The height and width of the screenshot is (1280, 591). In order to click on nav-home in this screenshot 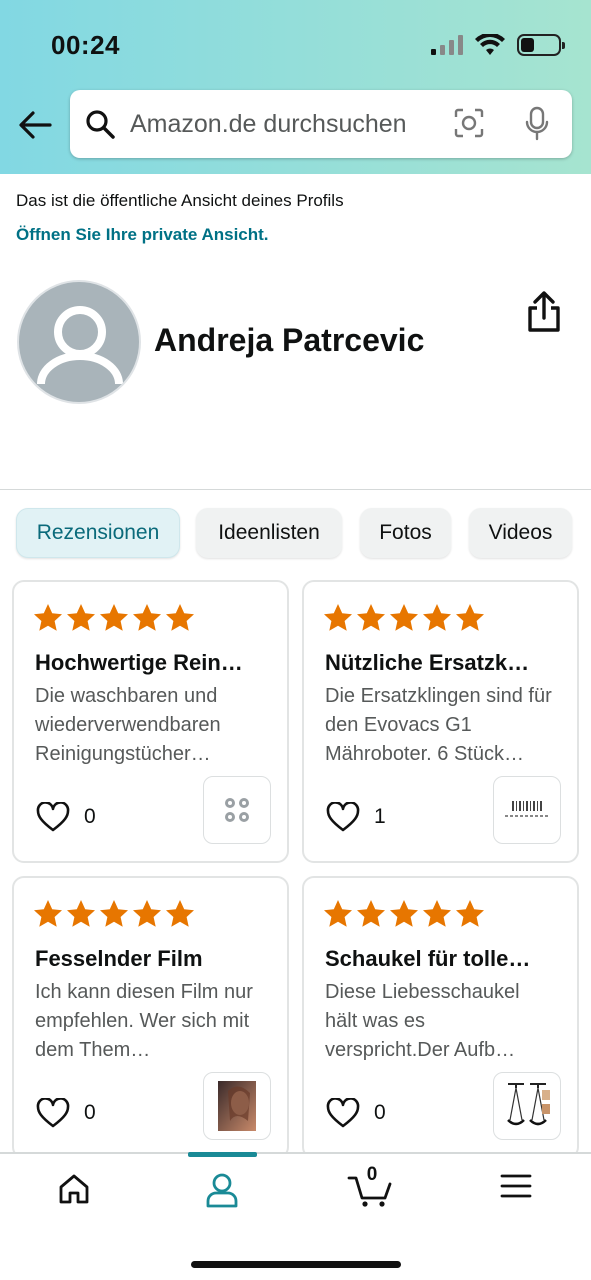, I will do `click(74, 1192)`.